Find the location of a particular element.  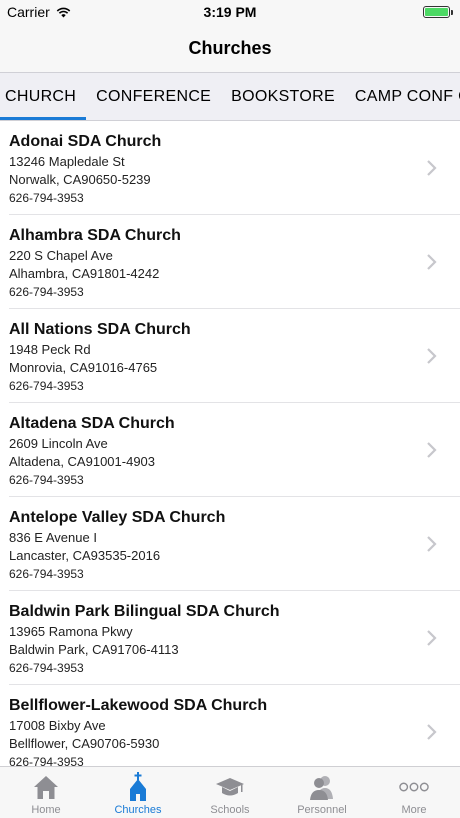

church-name: Bellflower-Lakewood SDA Church is located at coordinates (138, 705).